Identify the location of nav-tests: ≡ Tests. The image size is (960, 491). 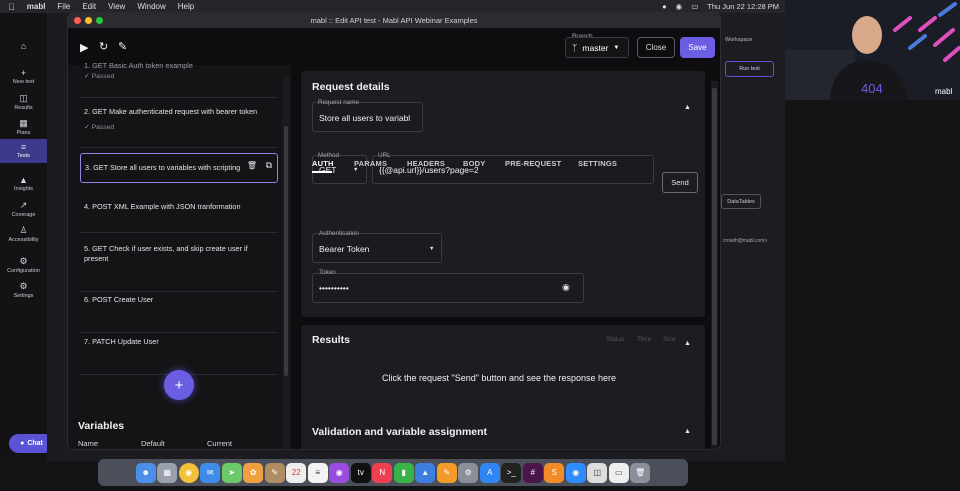
(23, 151).